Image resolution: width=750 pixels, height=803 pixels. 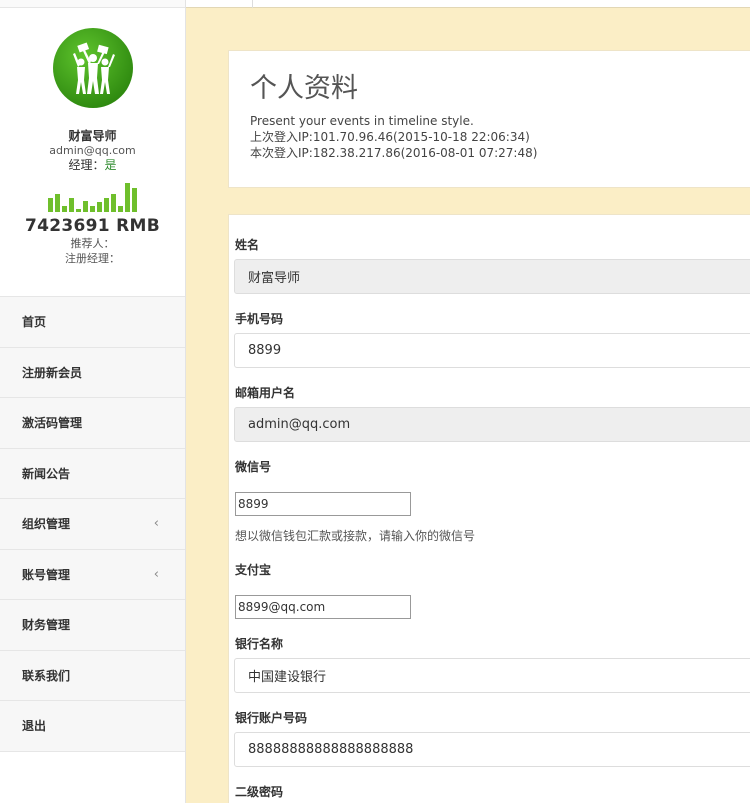 What do you see at coordinates (362, 121) in the screenshot?
I see `page-subtitle: Present your events in timeline style.` at bounding box center [362, 121].